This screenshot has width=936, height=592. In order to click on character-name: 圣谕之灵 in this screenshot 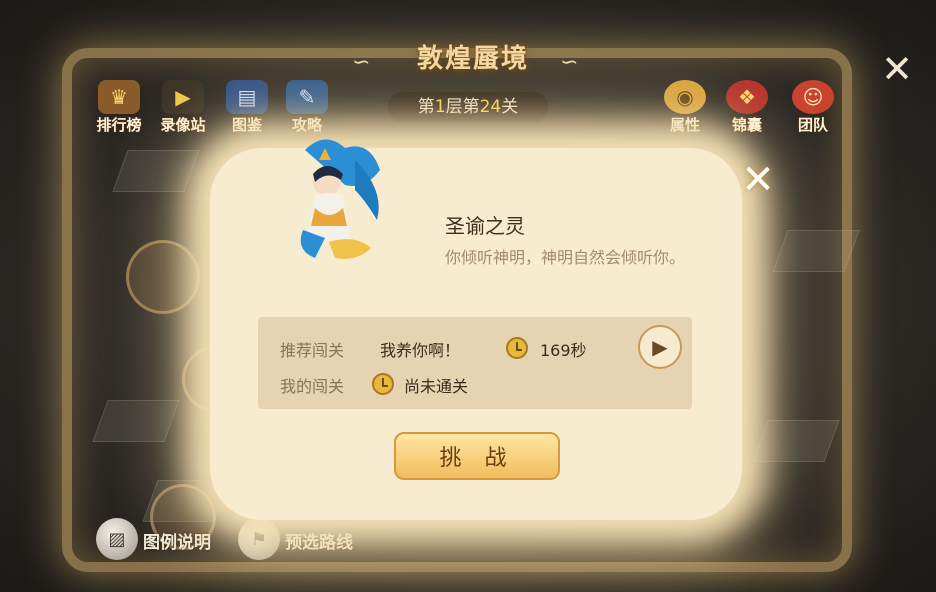, I will do `click(485, 226)`.